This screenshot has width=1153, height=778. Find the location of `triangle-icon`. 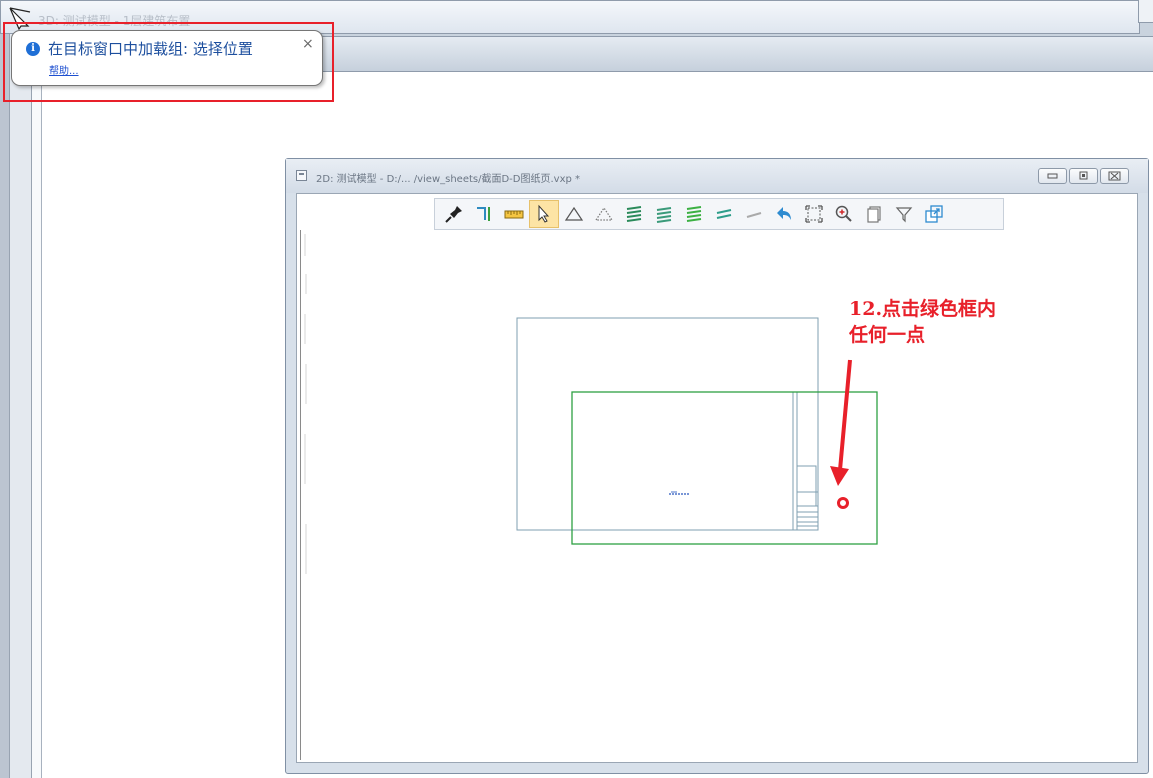

triangle-icon is located at coordinates (574, 213).